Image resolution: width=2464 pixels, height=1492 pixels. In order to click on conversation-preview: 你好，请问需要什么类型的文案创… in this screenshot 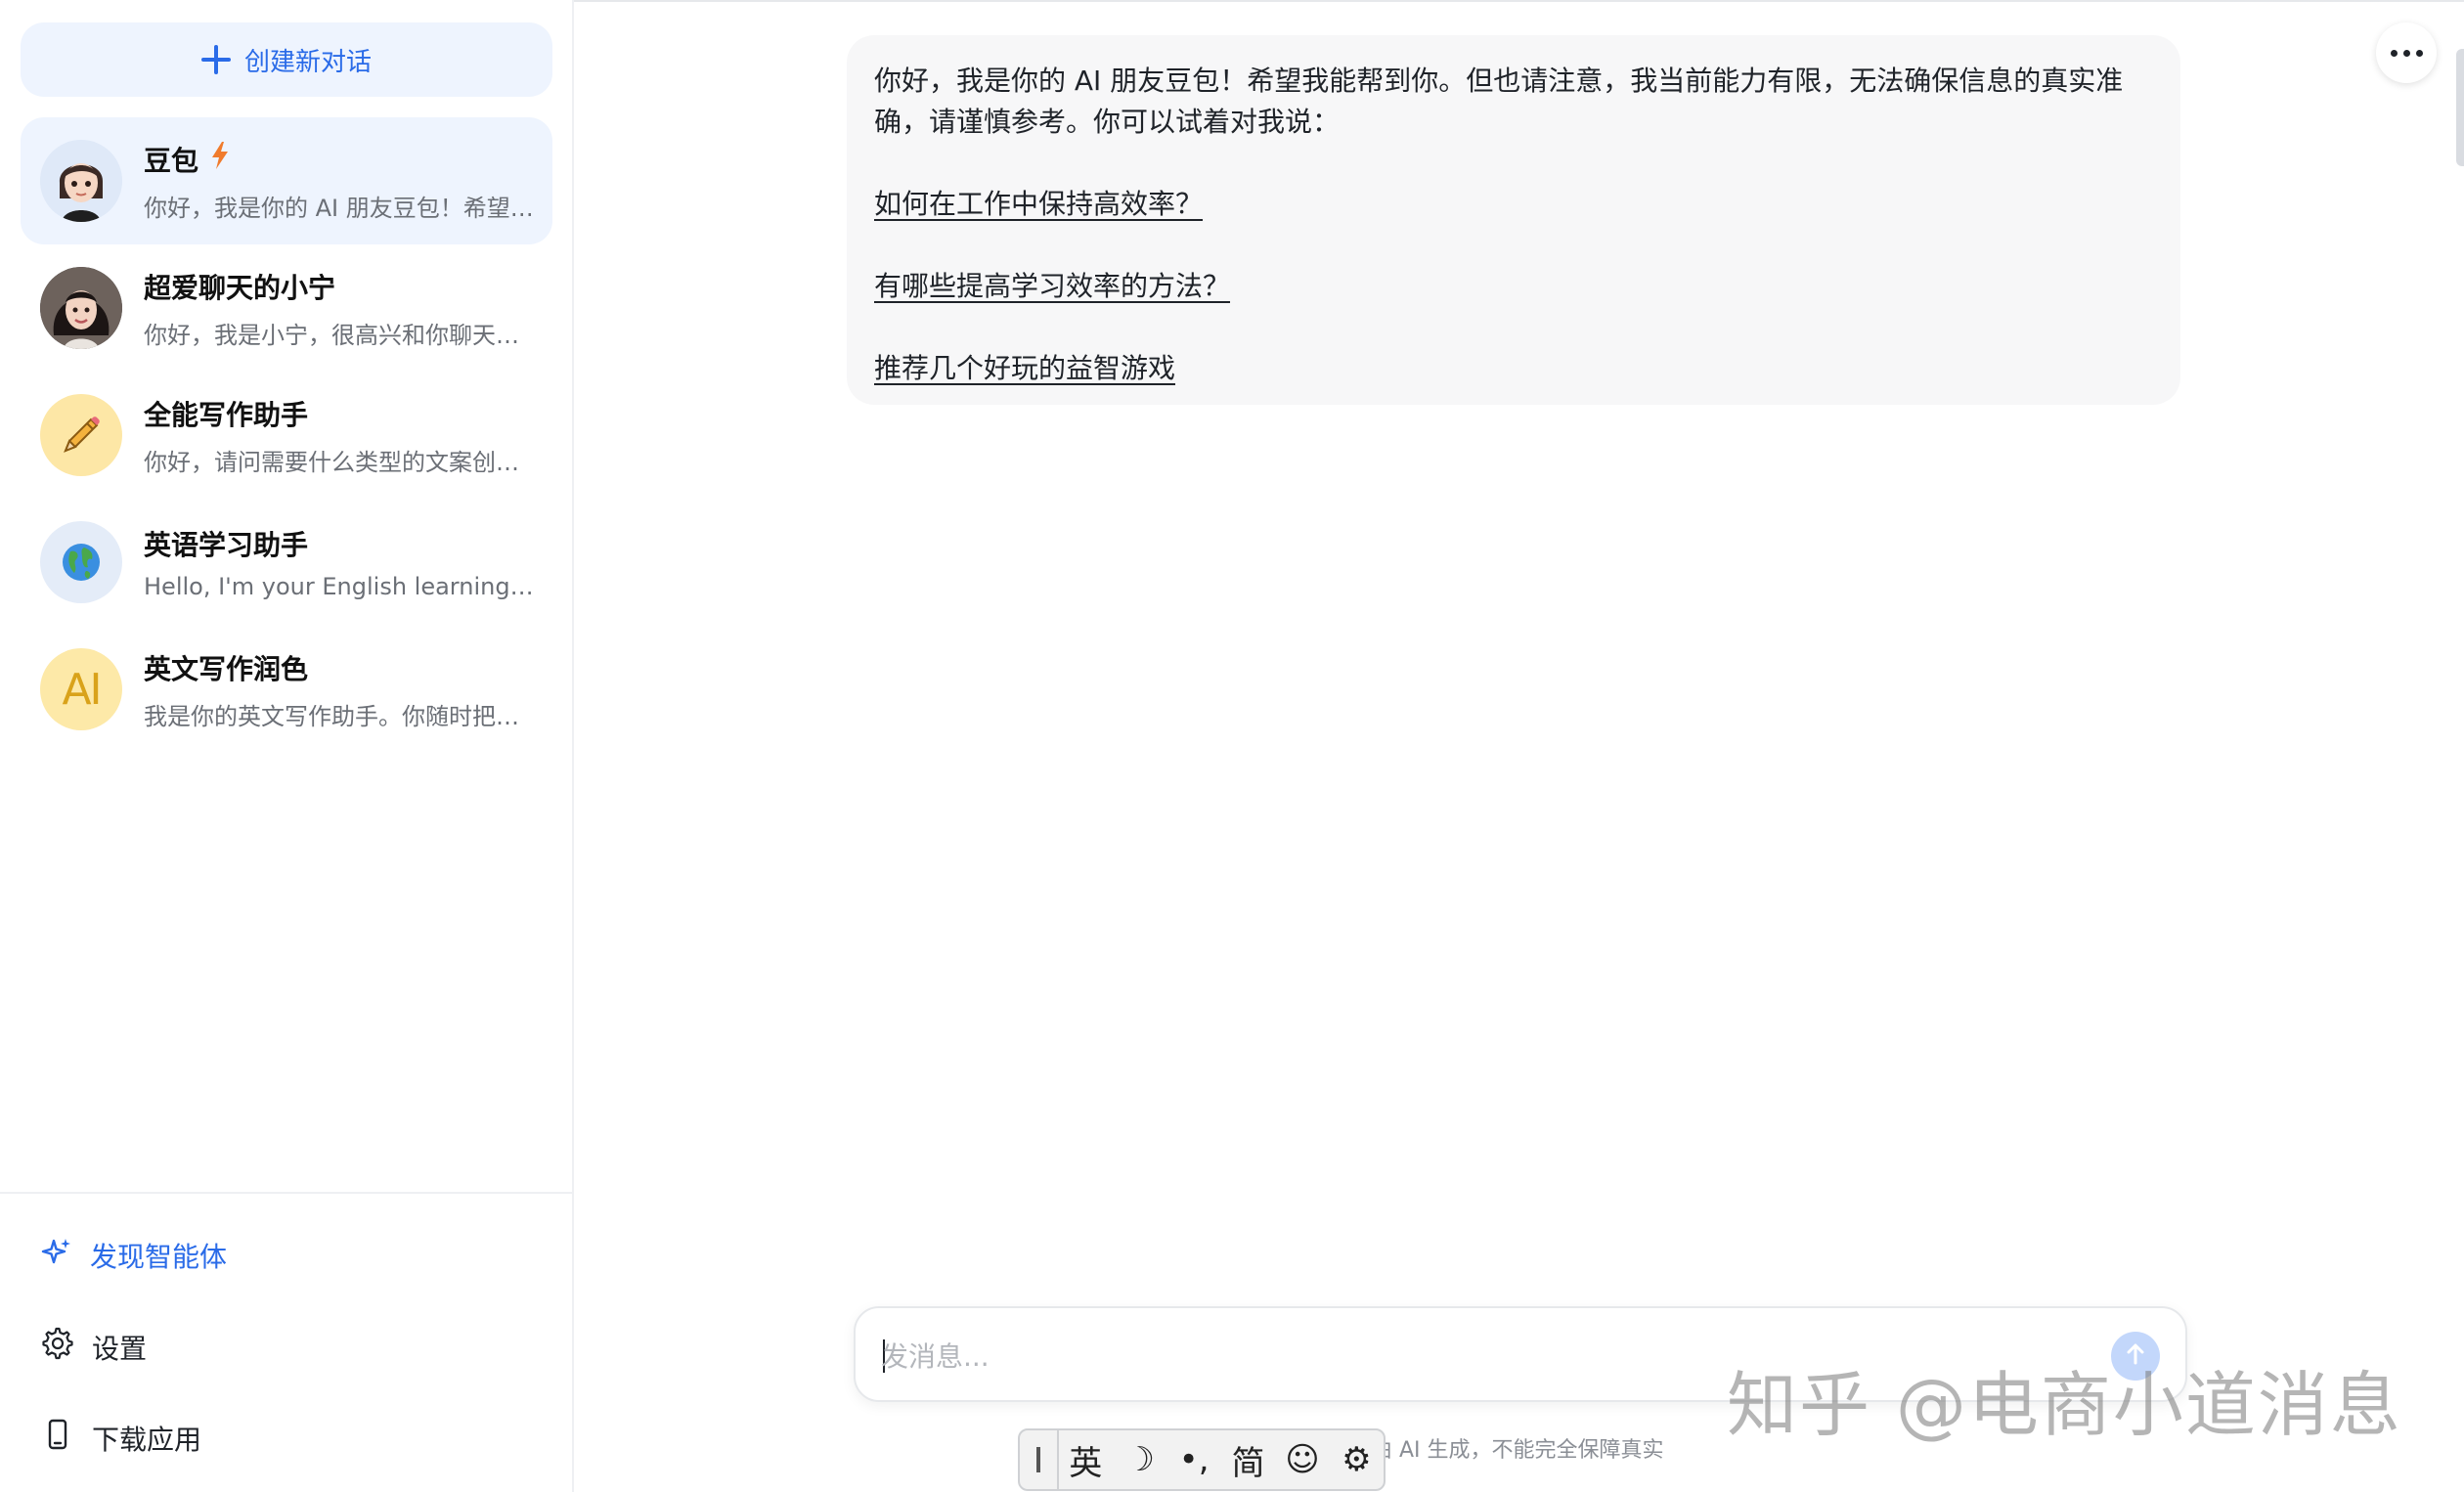, I will do `click(331, 462)`.